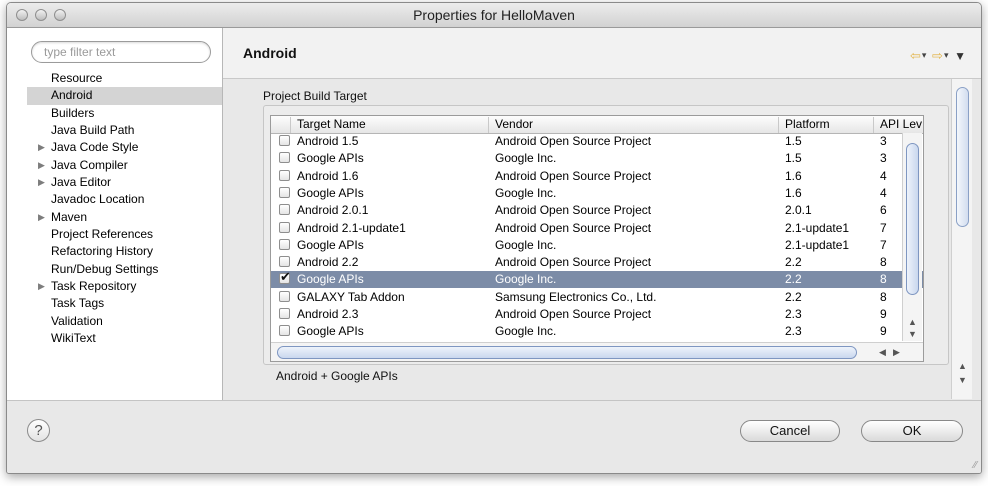 This screenshot has width=988, height=486. I want to click on checkbox-column-header, so click(281, 125).